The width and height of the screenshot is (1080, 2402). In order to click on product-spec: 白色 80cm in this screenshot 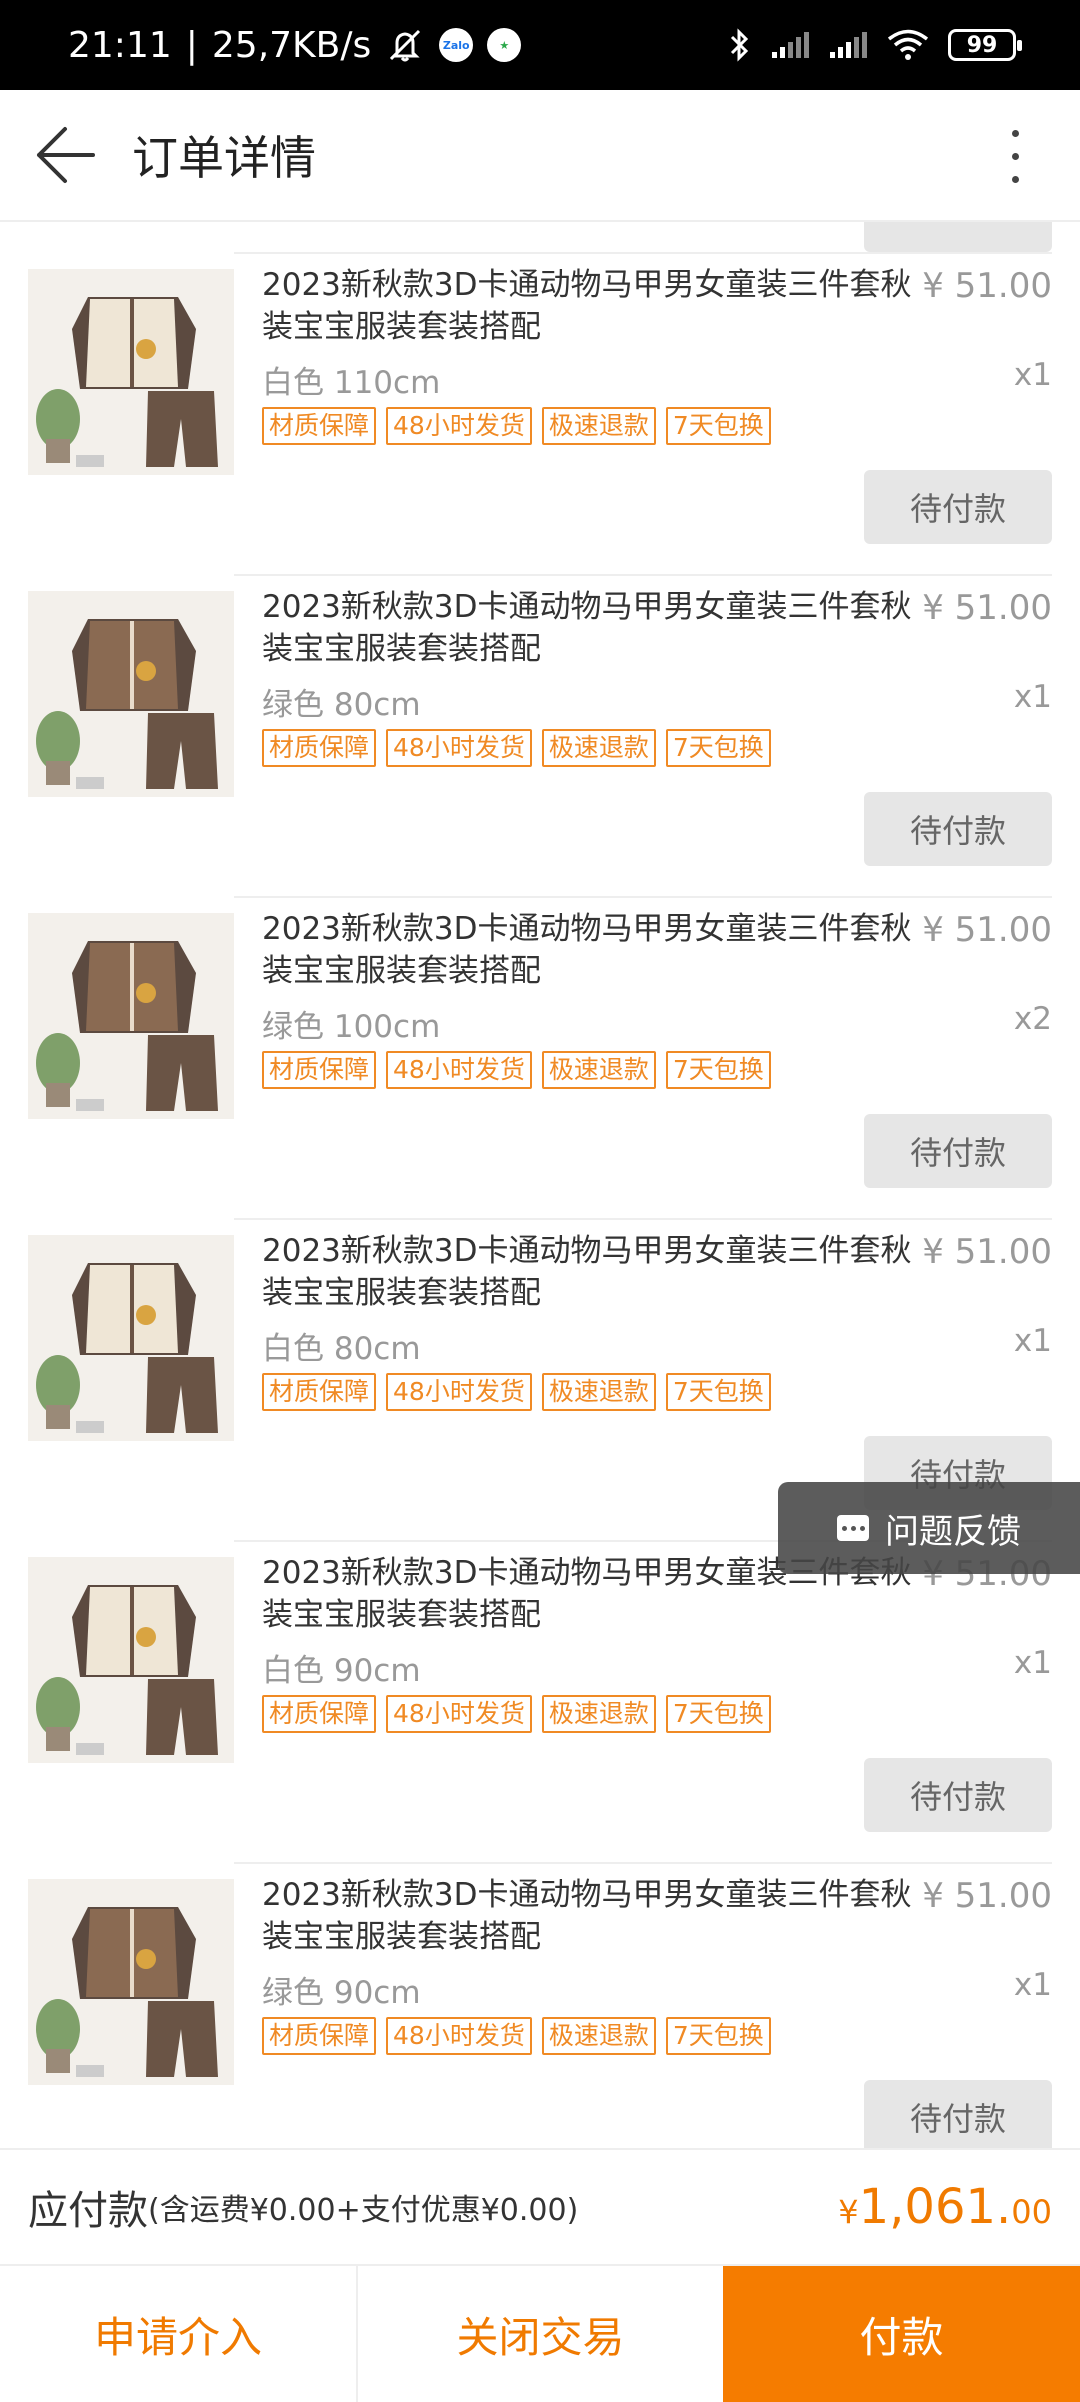, I will do `click(341, 1349)`.